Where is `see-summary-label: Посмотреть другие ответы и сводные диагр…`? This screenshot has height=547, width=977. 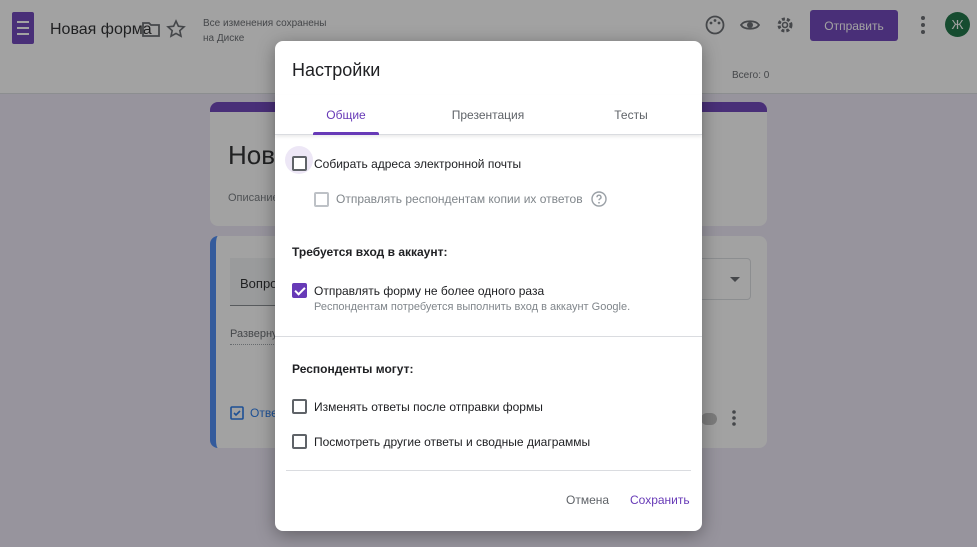
see-summary-label: Посмотреть другие ответы и сводные диагр… is located at coordinates (452, 441).